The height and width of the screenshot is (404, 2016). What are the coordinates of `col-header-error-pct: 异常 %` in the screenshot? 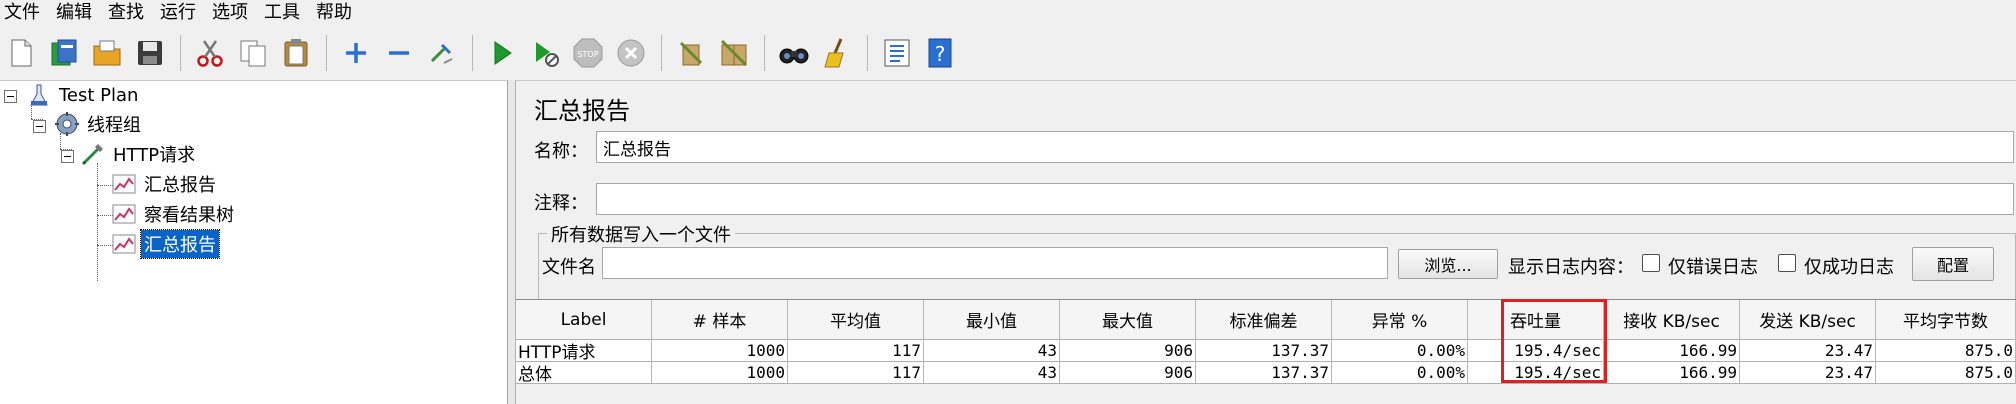 It's located at (1400, 319).